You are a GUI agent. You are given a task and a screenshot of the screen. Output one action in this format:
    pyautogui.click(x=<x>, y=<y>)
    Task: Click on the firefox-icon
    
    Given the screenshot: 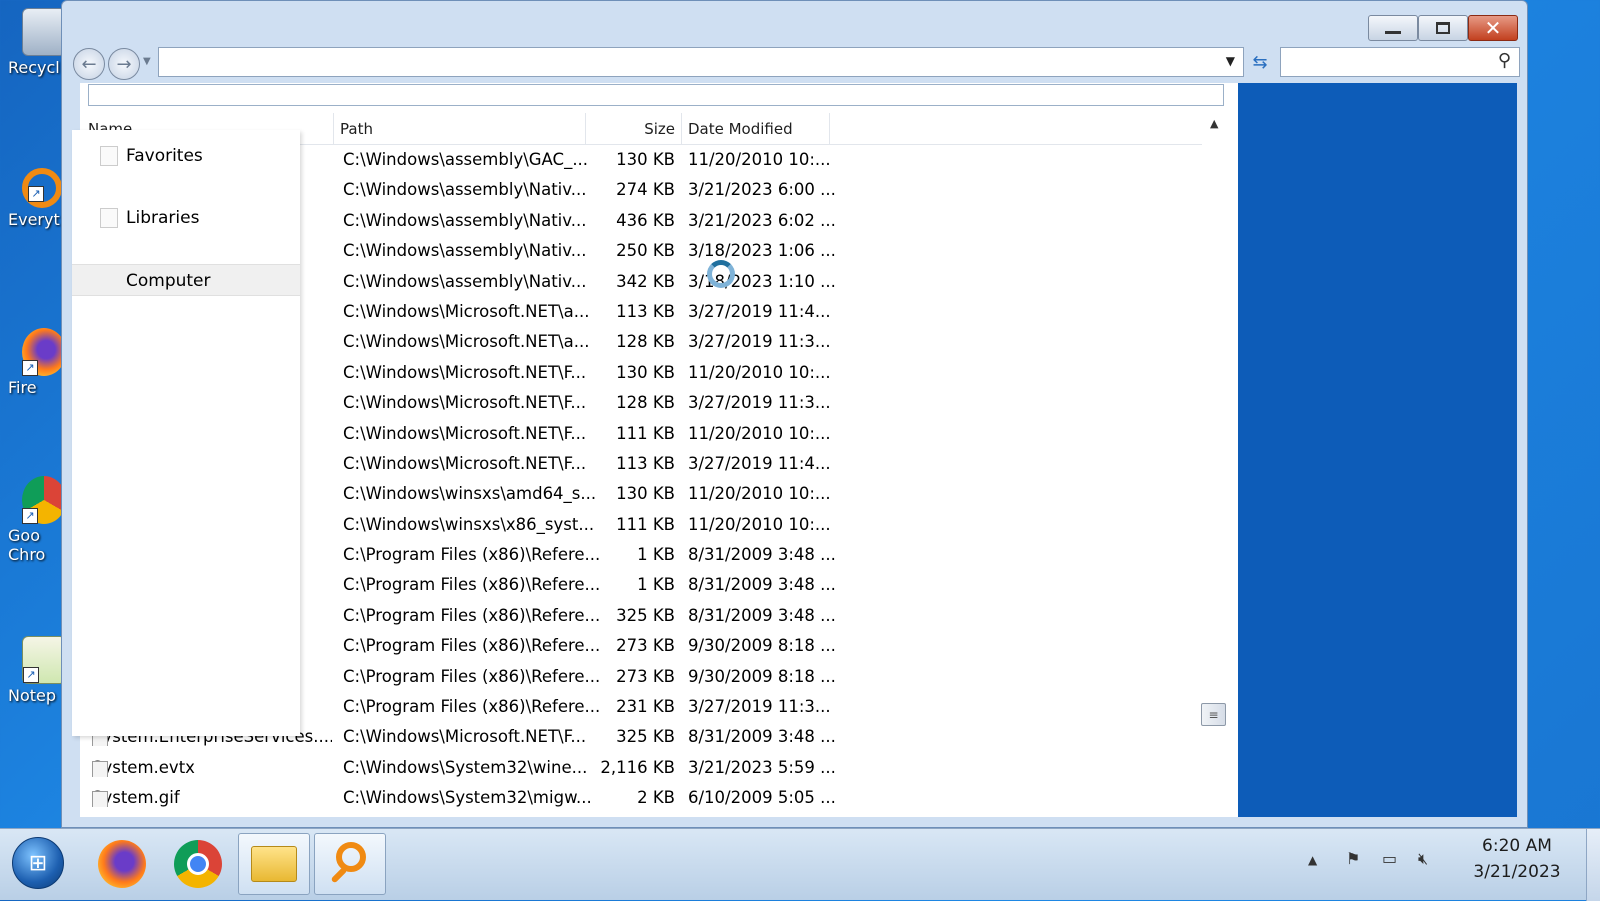 What is the action you would take?
    pyautogui.click(x=122, y=864)
    